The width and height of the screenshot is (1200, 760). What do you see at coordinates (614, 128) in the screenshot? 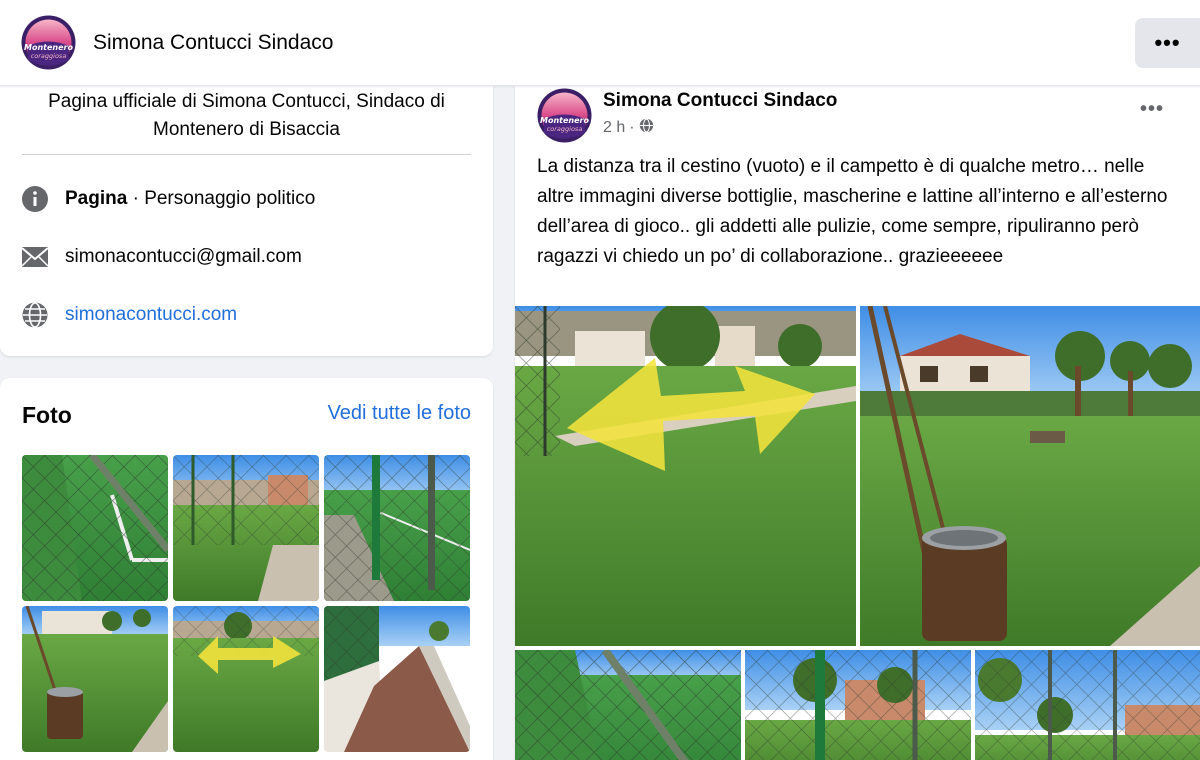
I see `post-timestamp: 2 h` at bounding box center [614, 128].